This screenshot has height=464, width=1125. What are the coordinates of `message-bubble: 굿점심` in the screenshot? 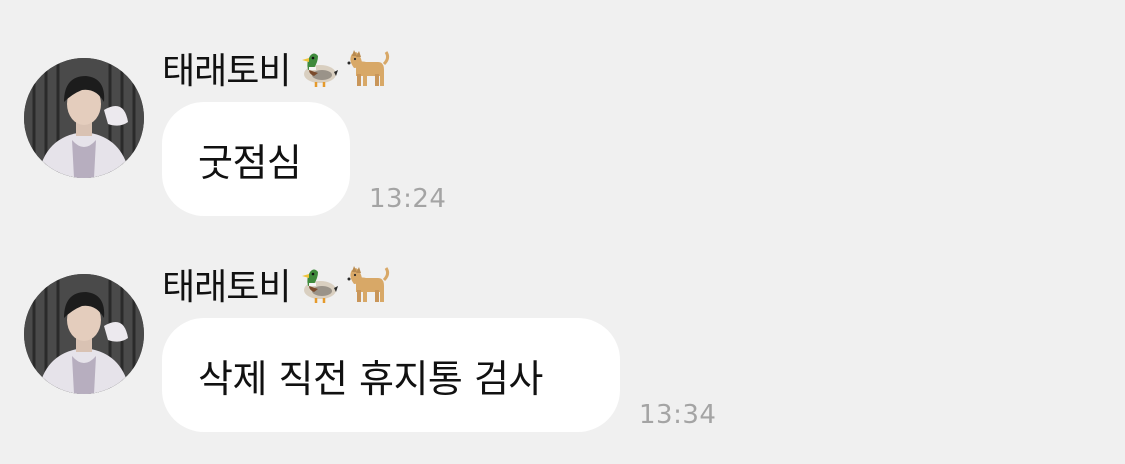 It's located at (256, 159).